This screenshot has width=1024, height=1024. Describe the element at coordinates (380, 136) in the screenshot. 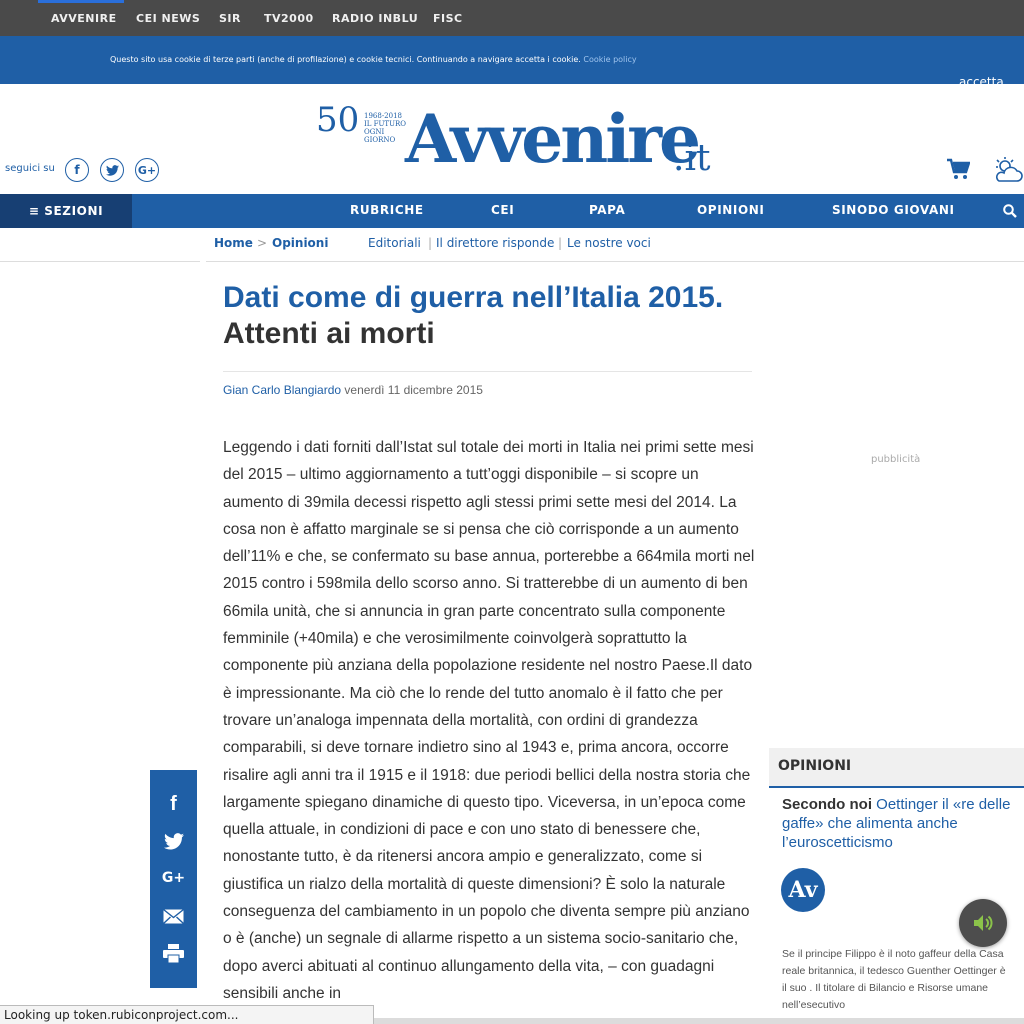

I see `anniversary-line-3: OGNI GIORNO` at that location.